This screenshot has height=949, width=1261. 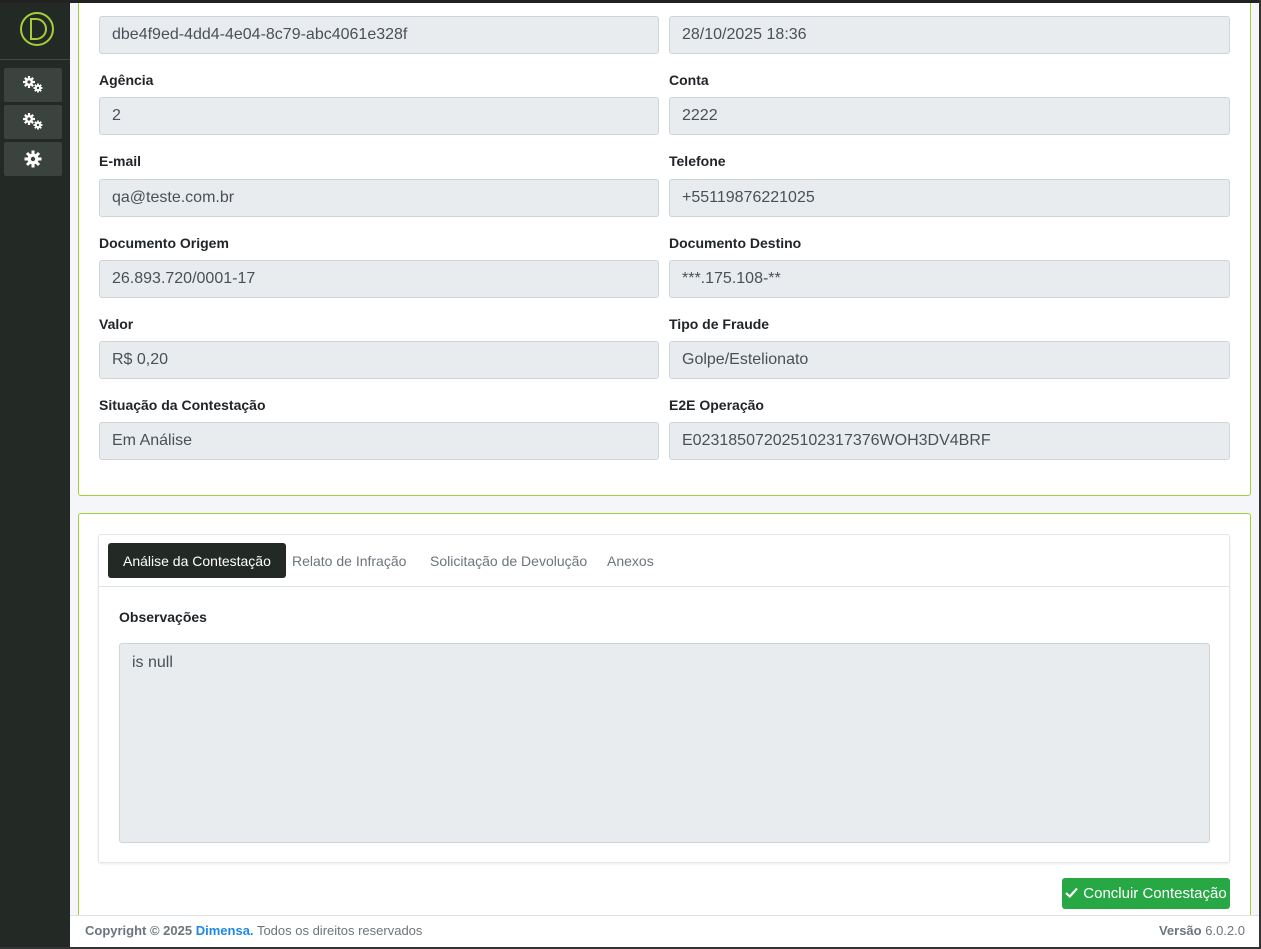 I want to click on concluir-contestacao-label: Concluir Contestação, so click(x=1155, y=893).